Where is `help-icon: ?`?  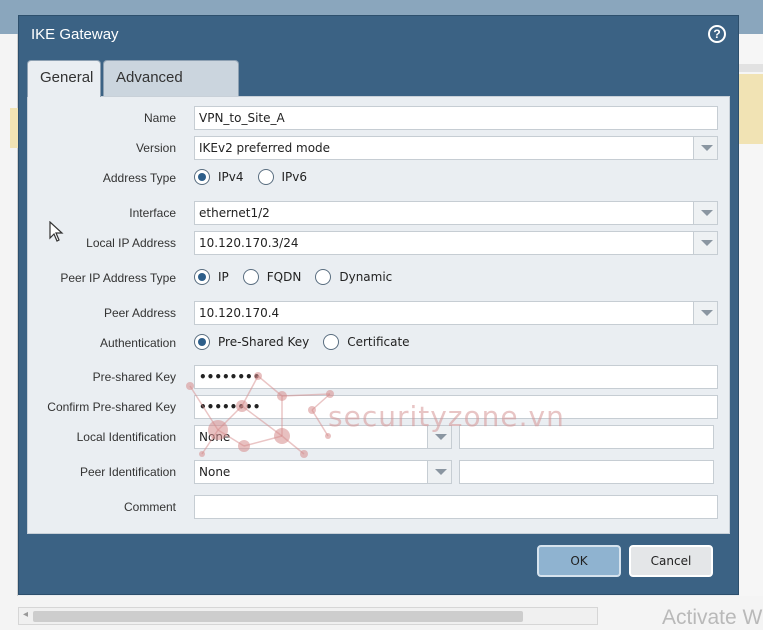 help-icon: ? is located at coordinates (717, 34).